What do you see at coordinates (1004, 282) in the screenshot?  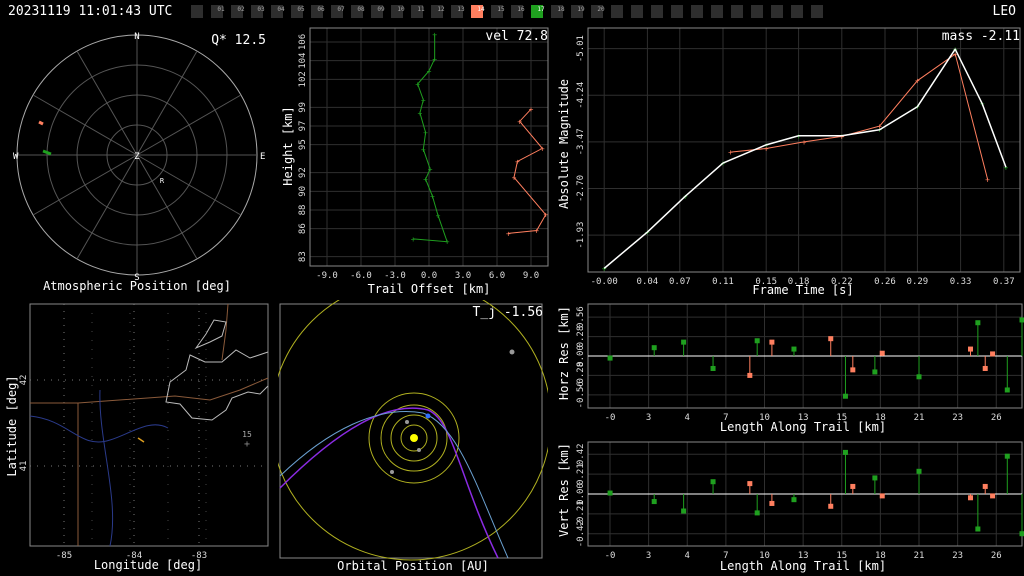 I see `mag-xtick: 0.37` at bounding box center [1004, 282].